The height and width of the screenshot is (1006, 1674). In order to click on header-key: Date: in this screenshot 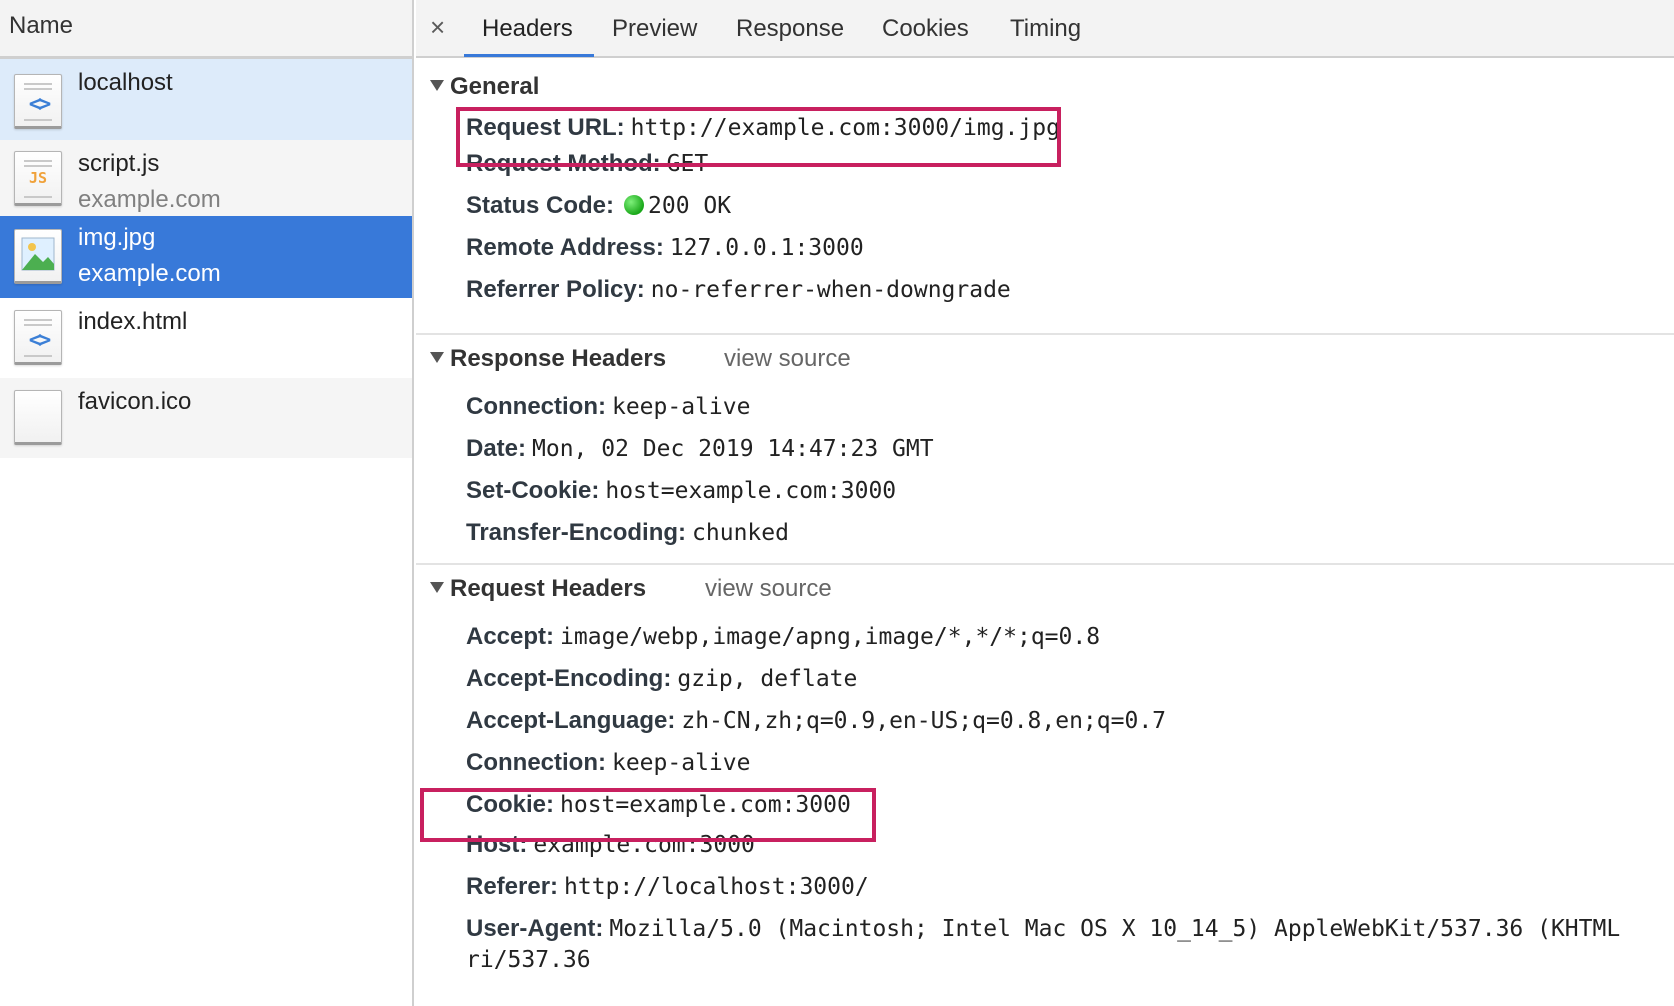, I will do `click(496, 448)`.